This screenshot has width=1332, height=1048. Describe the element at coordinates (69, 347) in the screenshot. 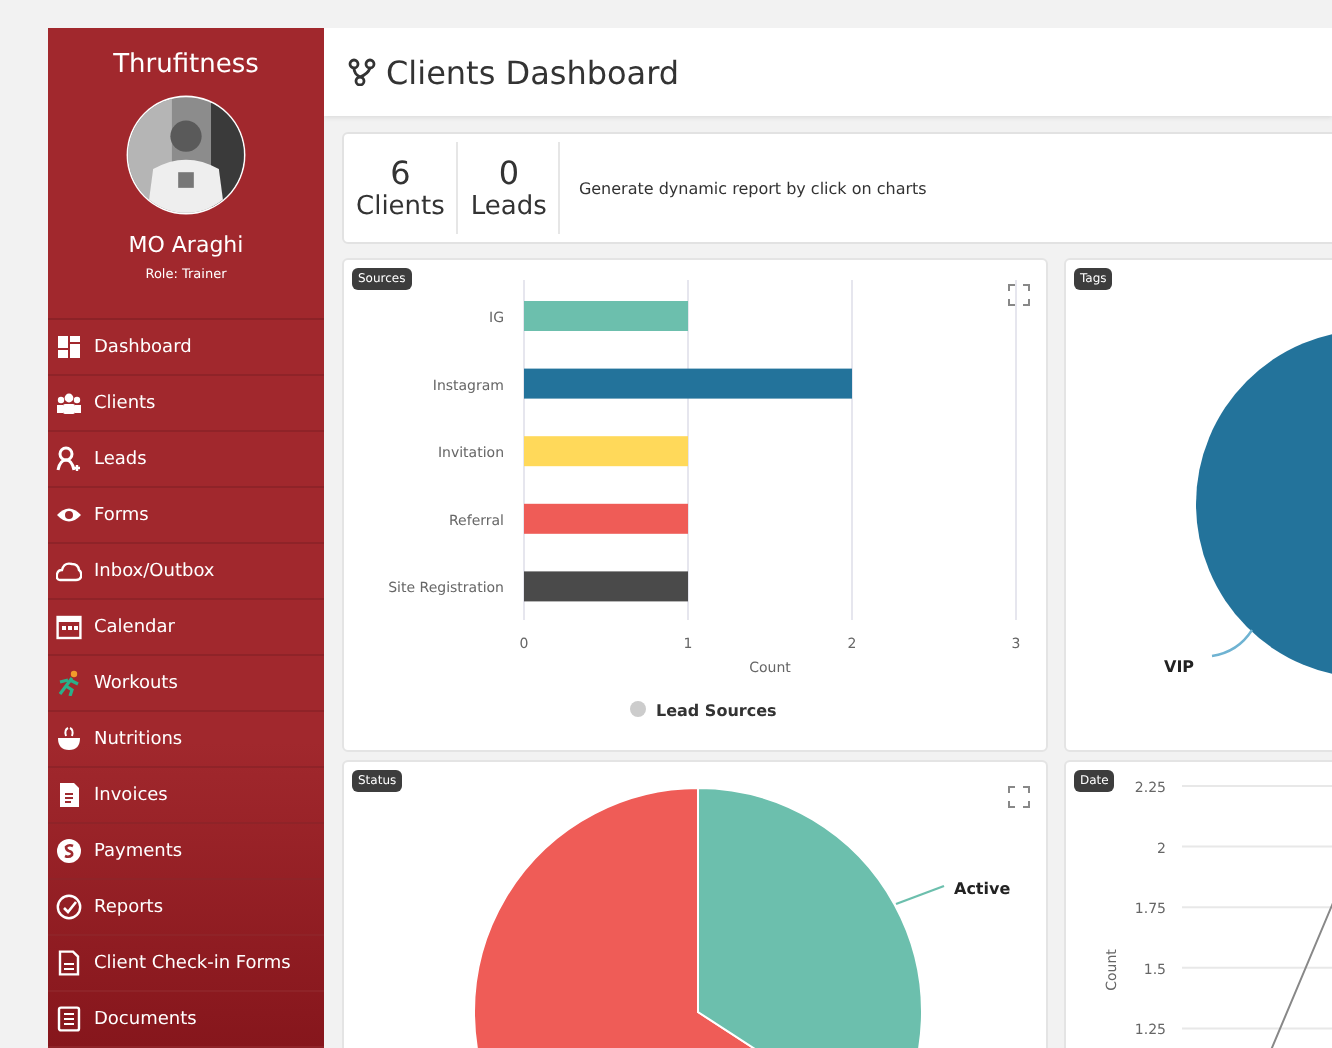

I see `dashboard-icon` at that location.